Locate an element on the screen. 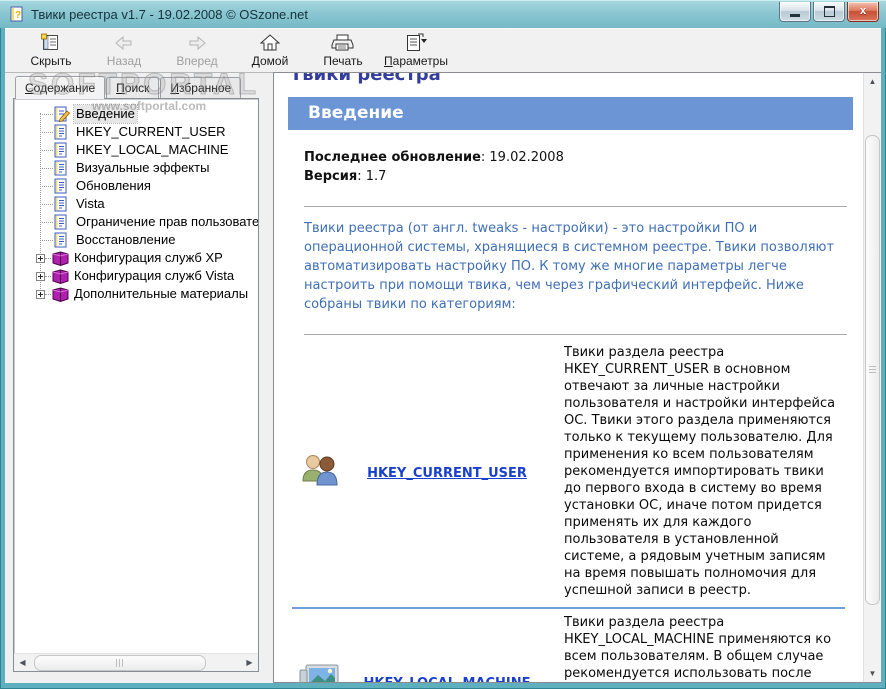 Image resolution: width=886 pixels, height=689 pixels. book-icon is located at coordinates (60, 297).